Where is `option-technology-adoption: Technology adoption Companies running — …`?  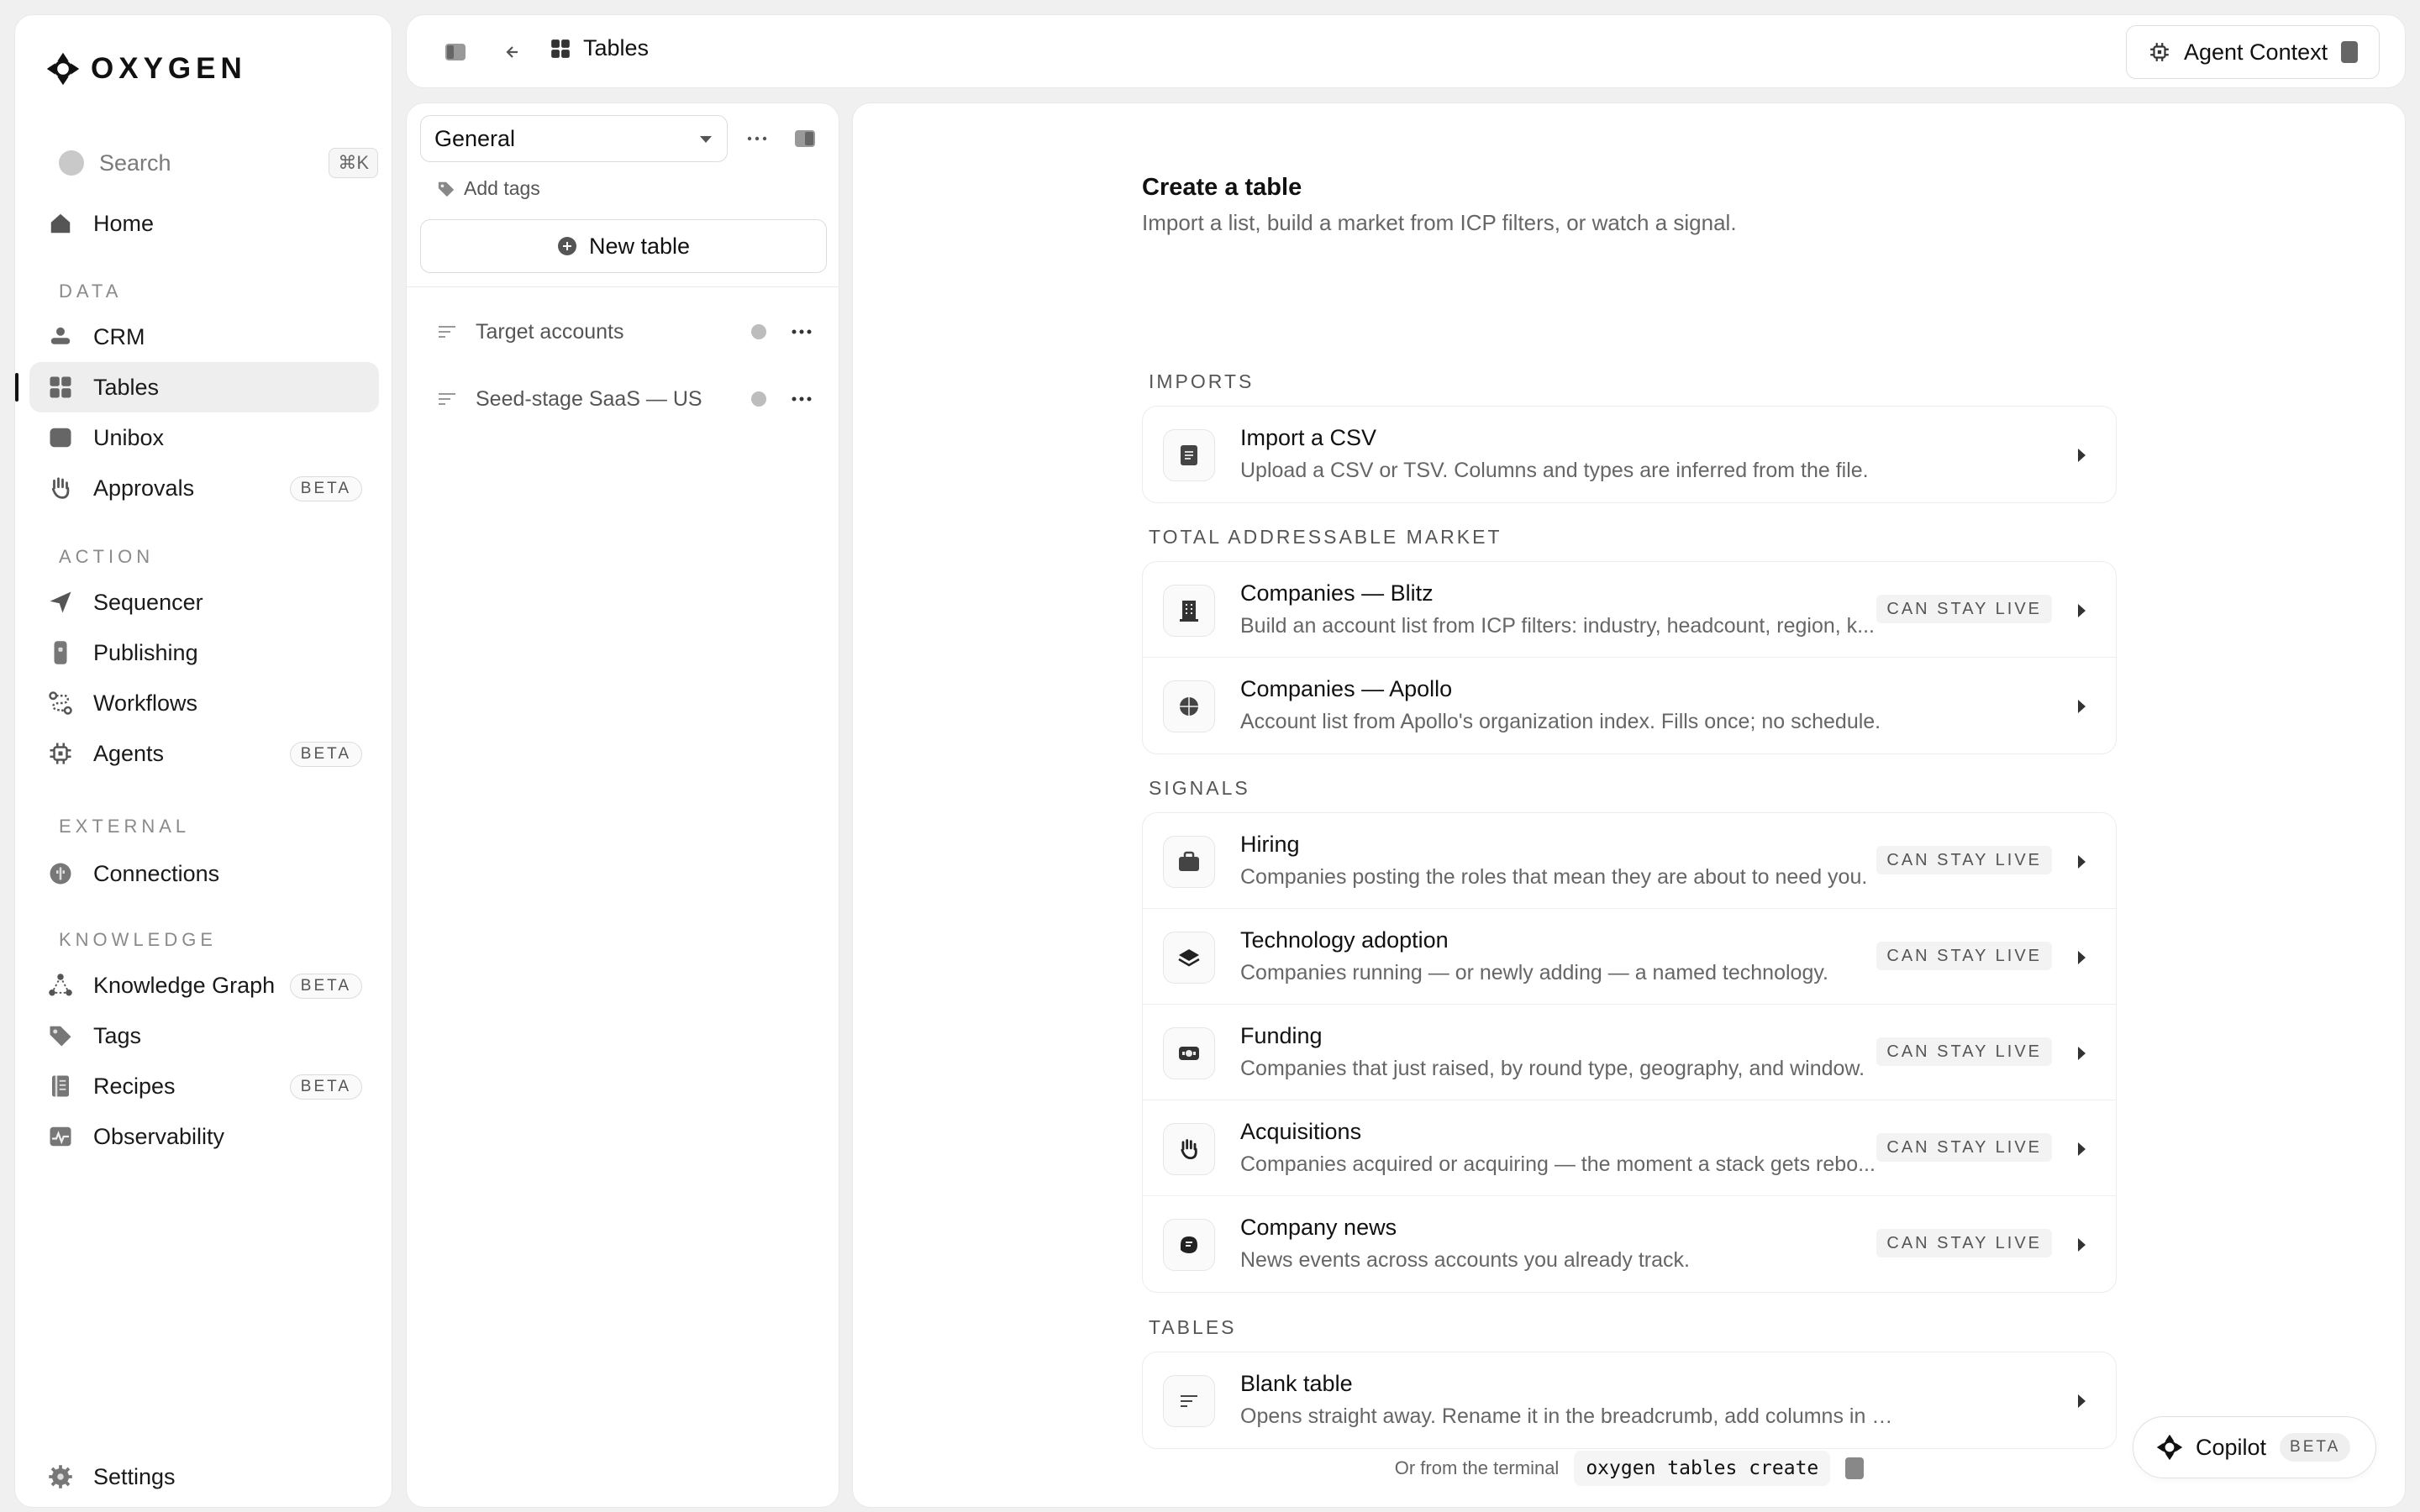
option-technology-adoption: Technology adoption Companies running — … is located at coordinates (1629, 957).